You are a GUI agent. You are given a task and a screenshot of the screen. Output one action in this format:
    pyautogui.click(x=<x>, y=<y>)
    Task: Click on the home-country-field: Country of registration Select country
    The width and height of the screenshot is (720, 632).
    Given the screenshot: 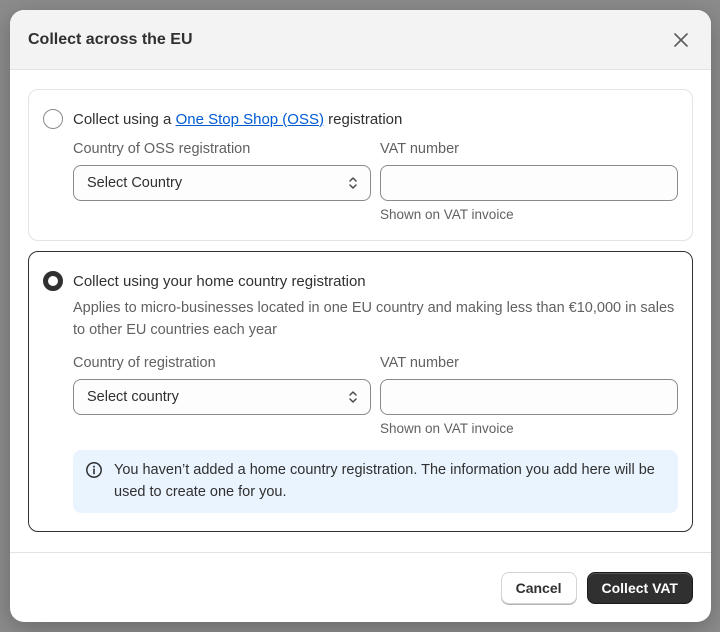 What is the action you would take?
    pyautogui.click(x=222, y=393)
    